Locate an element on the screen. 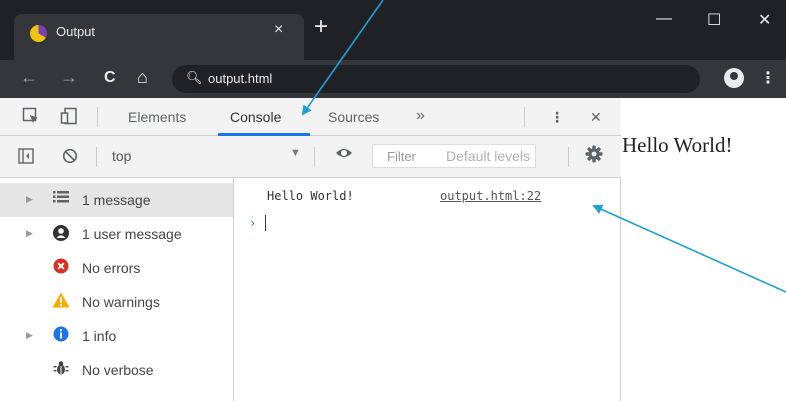 The height and width of the screenshot is (401, 786). annotation-arrow-console-tab is located at coordinates (342, 58).